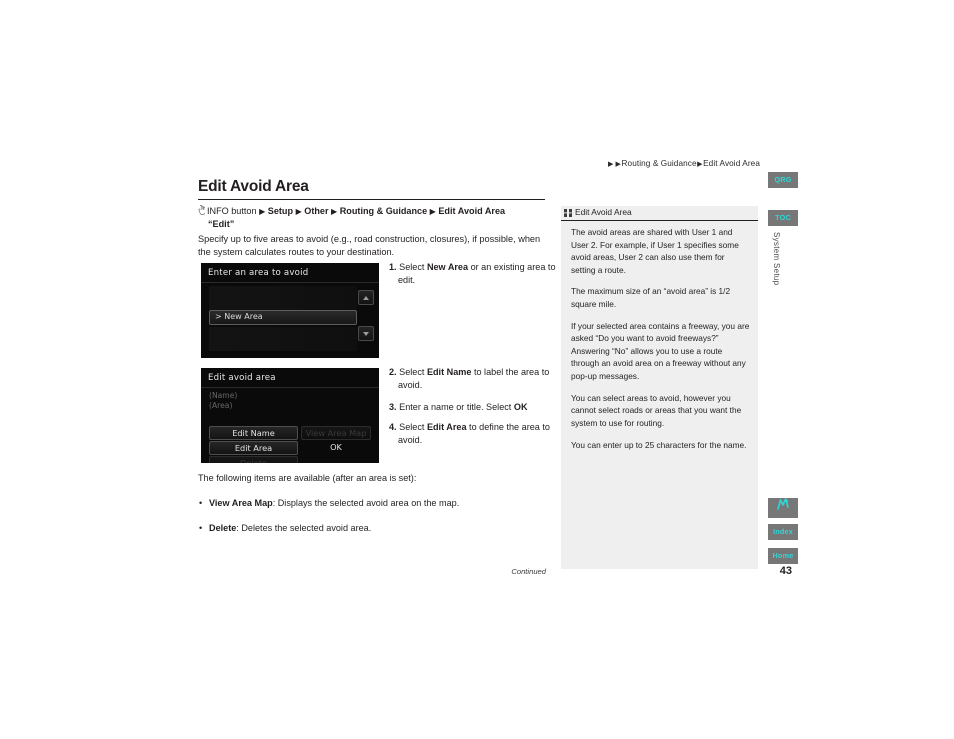  What do you see at coordinates (373, 528) in the screenshot?
I see `bullet-delete: Delete: Deletes the selected avoid area.` at bounding box center [373, 528].